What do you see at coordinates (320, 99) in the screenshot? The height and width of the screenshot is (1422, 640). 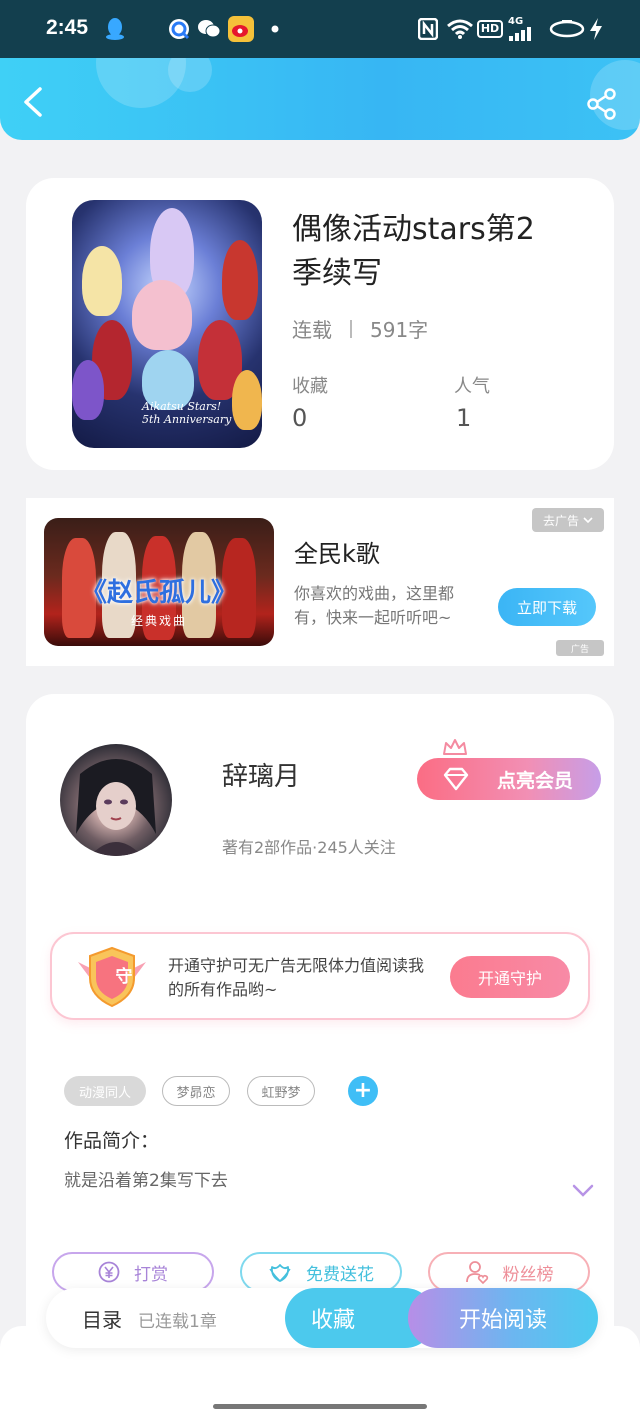 I see `top-header` at bounding box center [320, 99].